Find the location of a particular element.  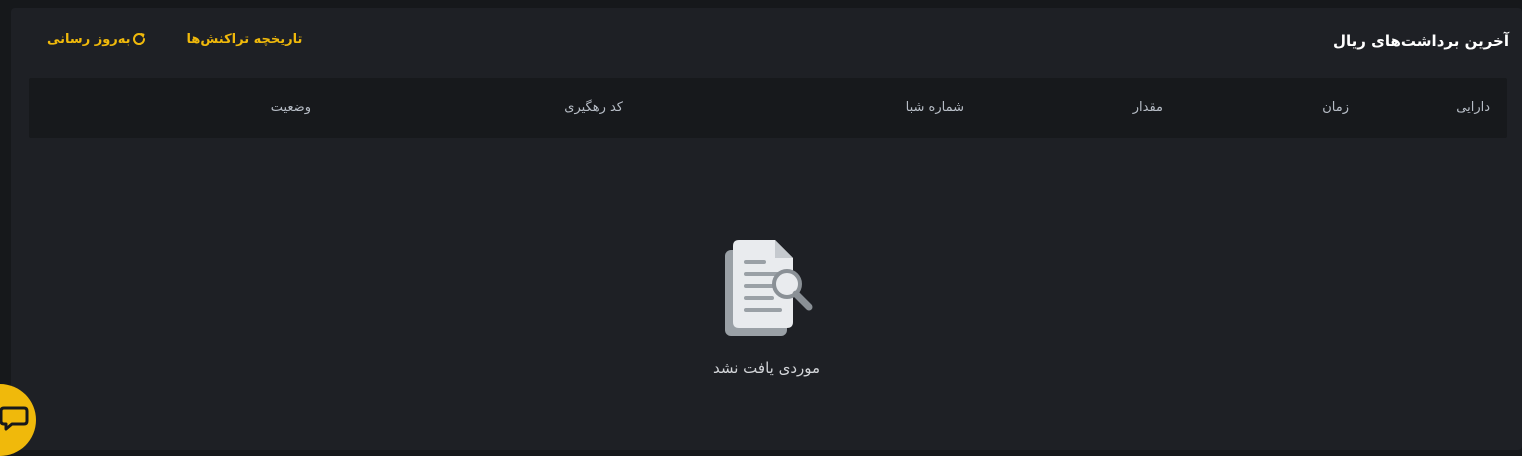

column-tracking-code: کد رهگیری is located at coordinates (593, 107).